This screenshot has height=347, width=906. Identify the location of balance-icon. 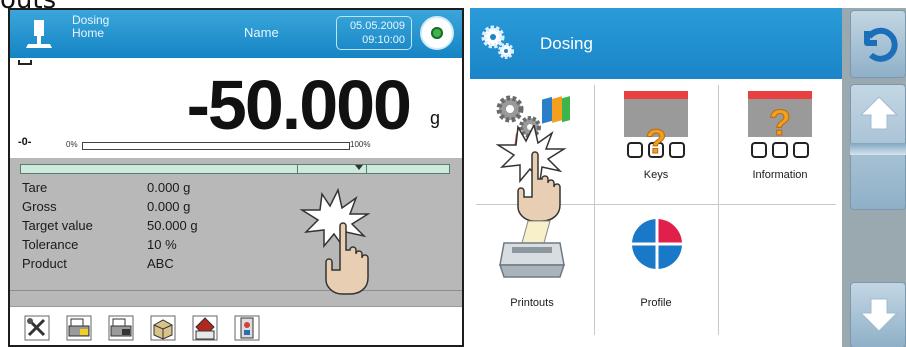
(39, 35).